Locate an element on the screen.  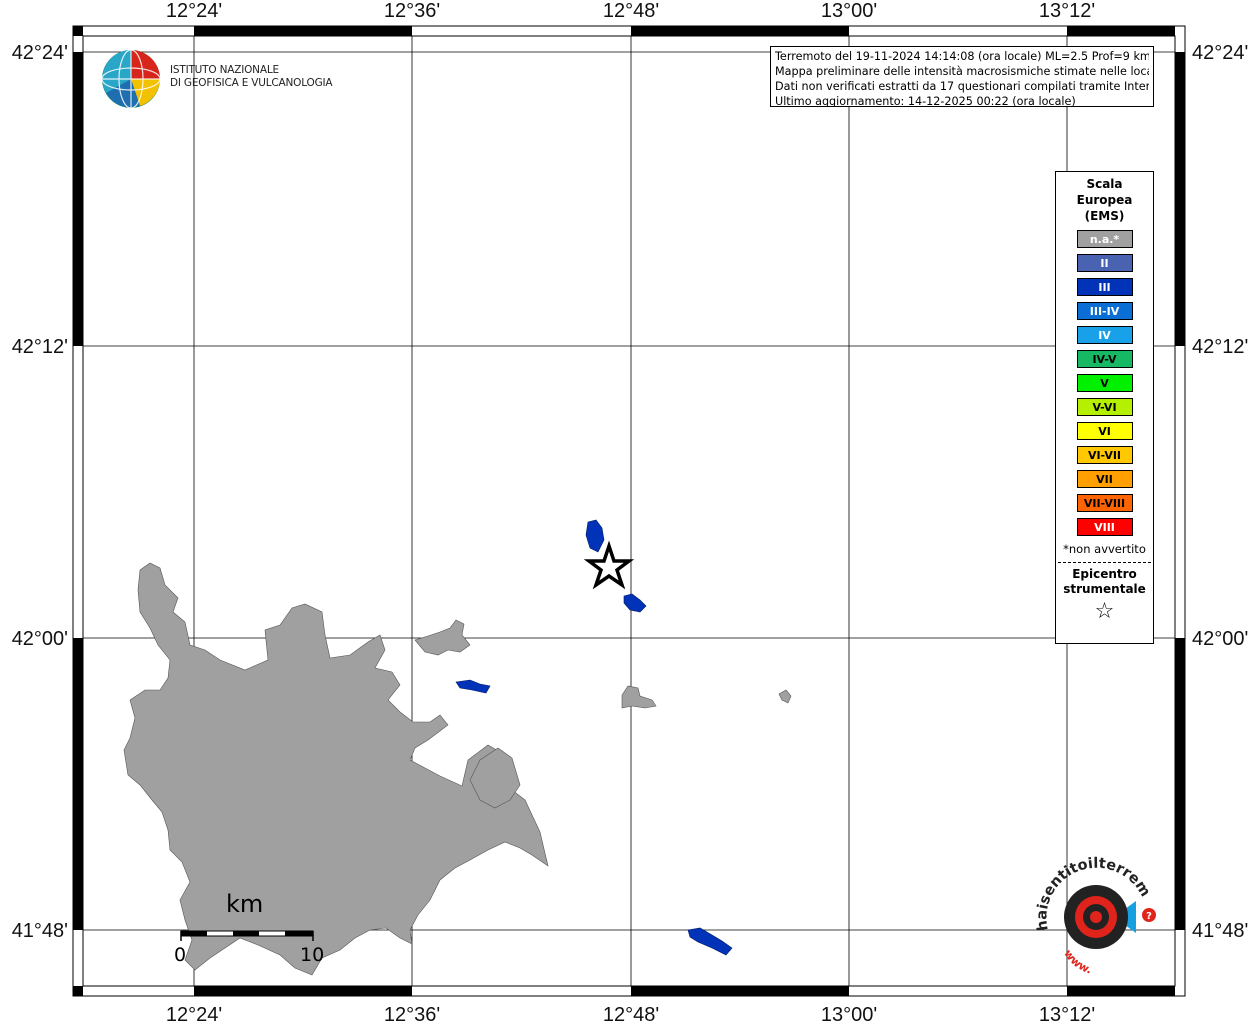
haisentito-target-icon: ? haisentitoilterremoto.it www. is located at coordinates (1093, 910).